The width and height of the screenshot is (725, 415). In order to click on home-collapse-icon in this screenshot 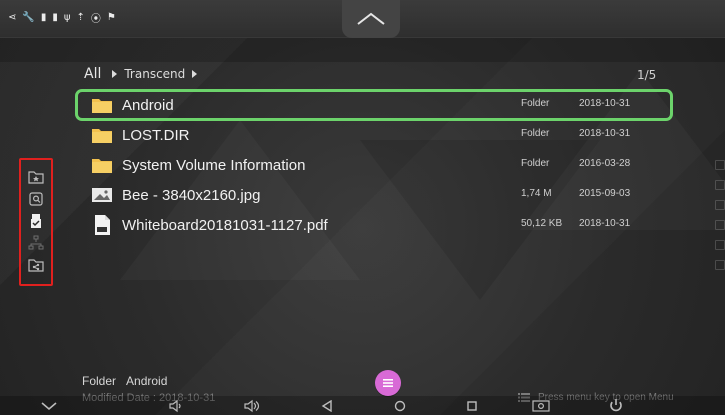, I will do `click(49, 406)`.